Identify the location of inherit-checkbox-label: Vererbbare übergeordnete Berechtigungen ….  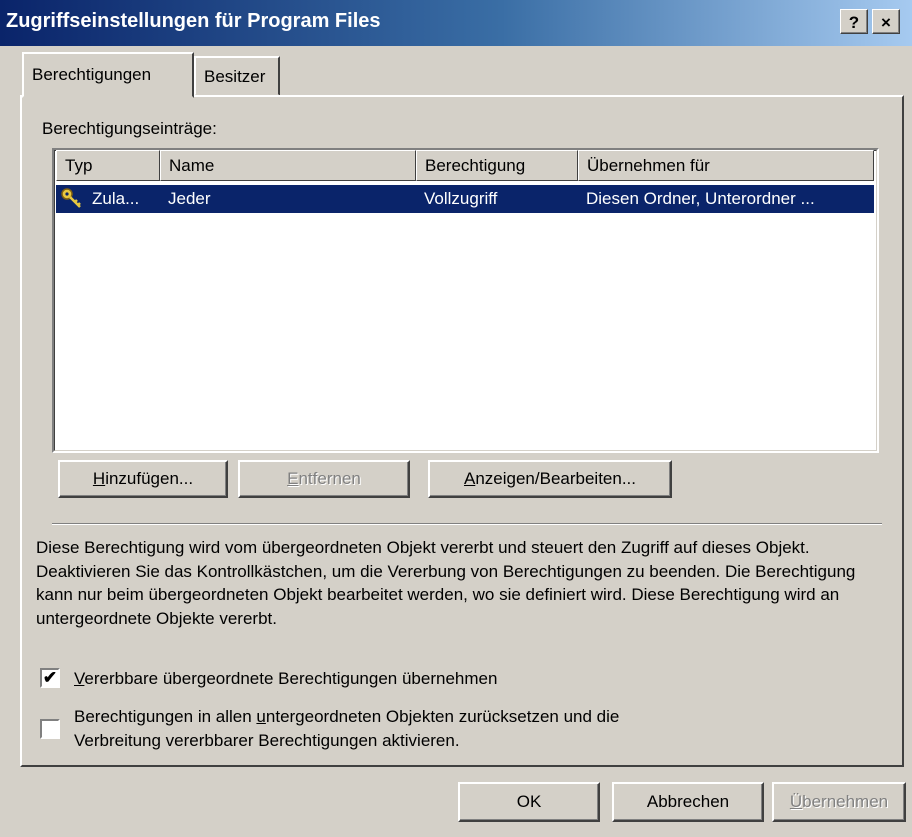
(285, 678).